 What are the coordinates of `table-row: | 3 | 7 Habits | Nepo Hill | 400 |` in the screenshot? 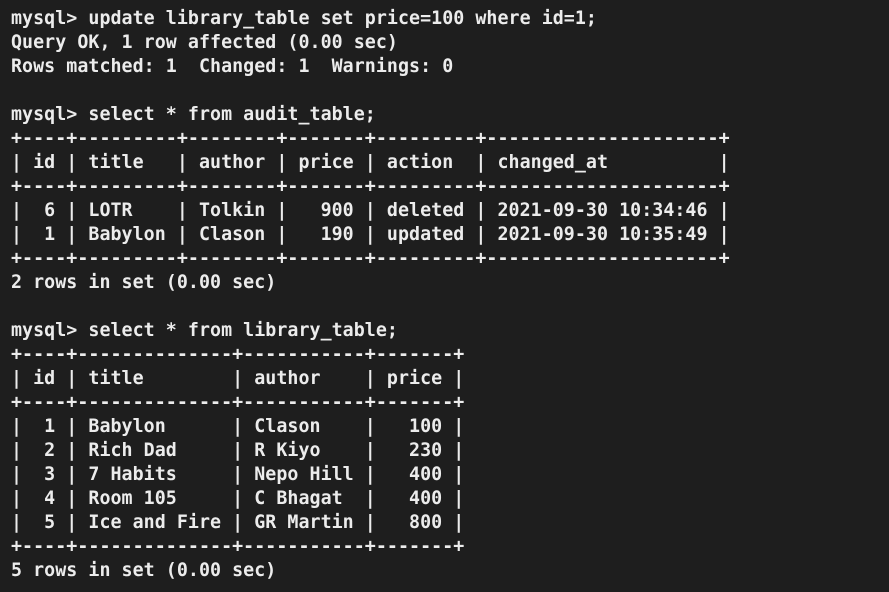 It's located at (238, 474).